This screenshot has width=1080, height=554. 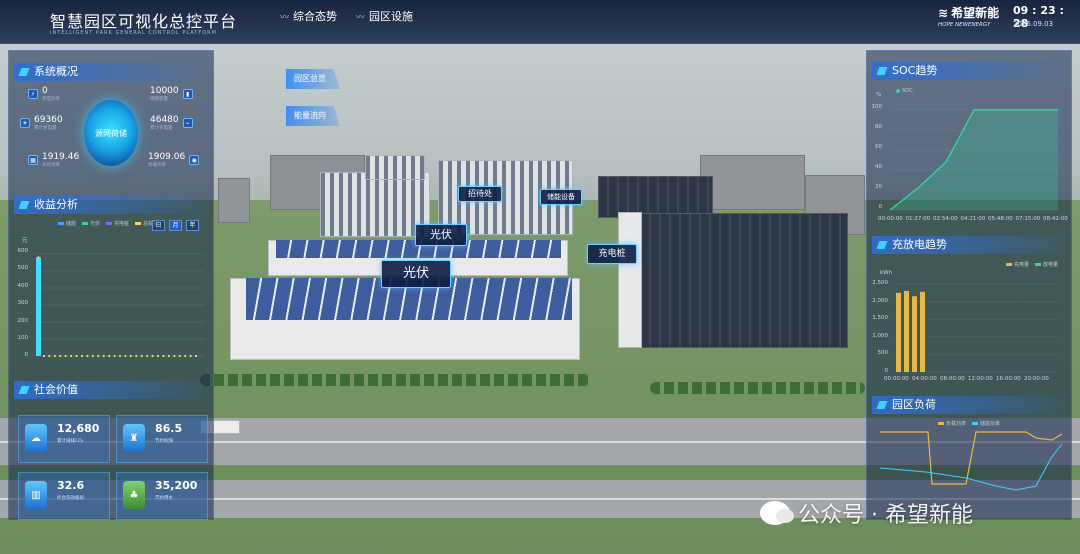 I want to click on soc-x-tick: 00:00:00, so click(x=890, y=219).